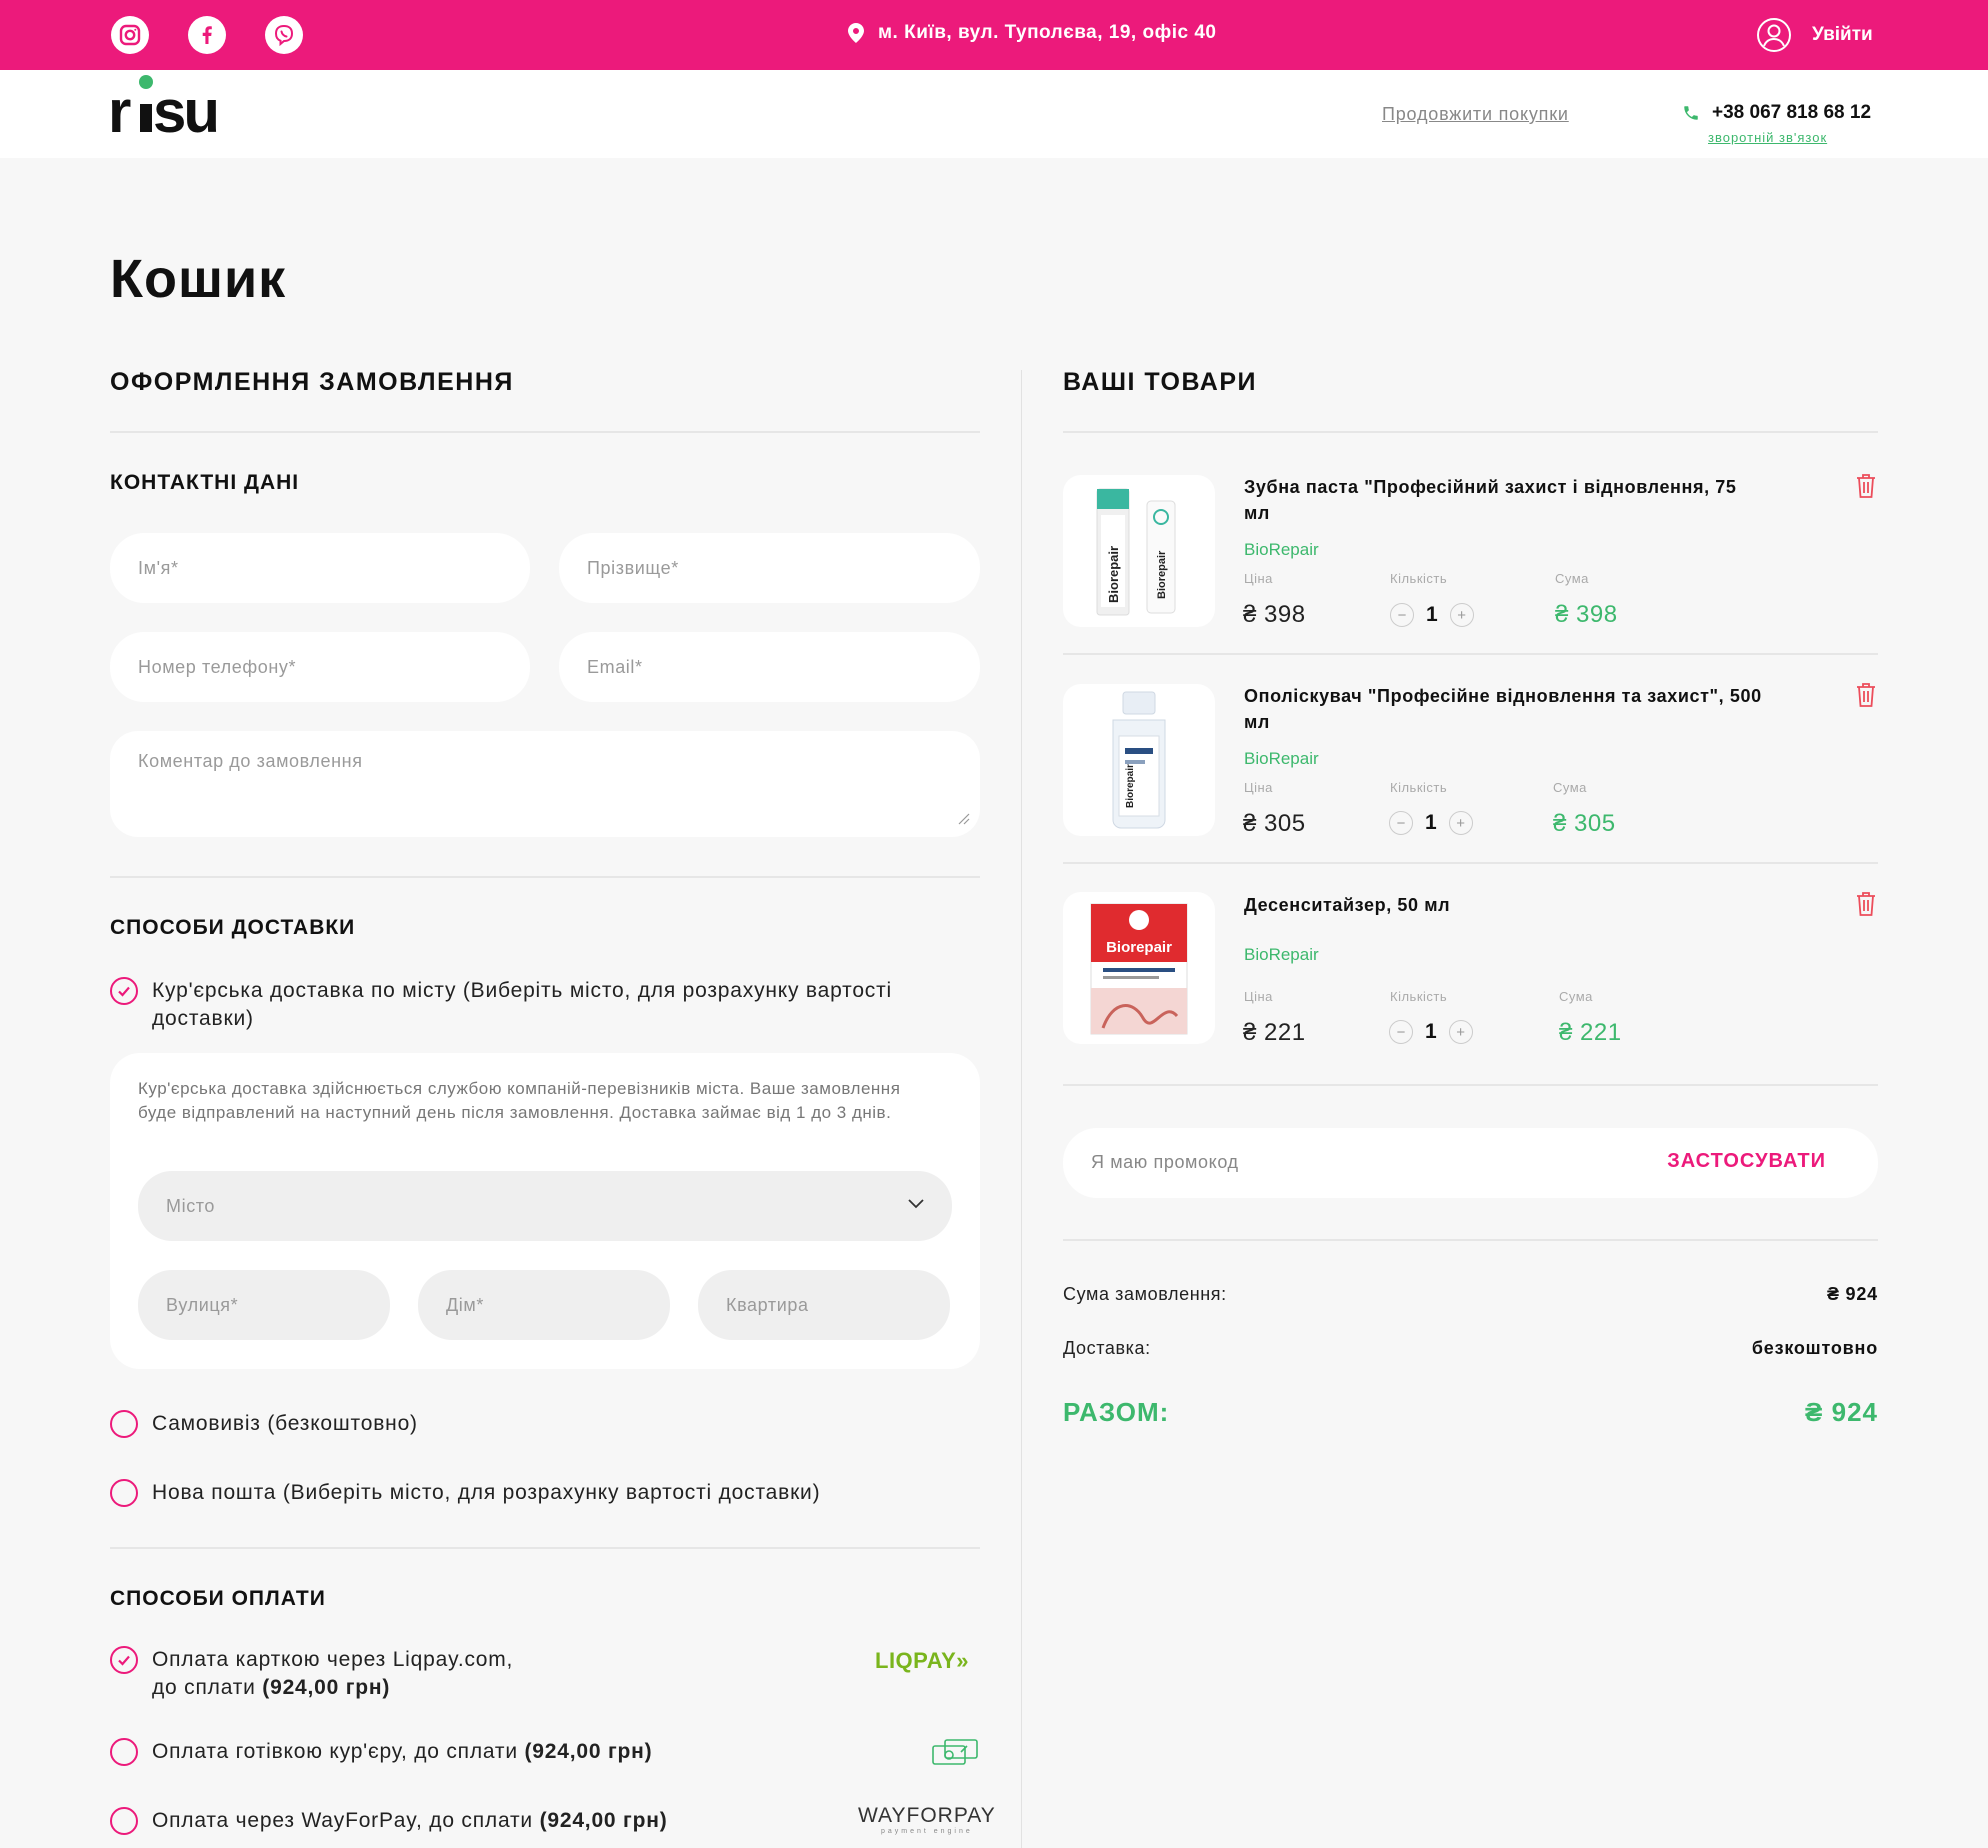  What do you see at coordinates (1470, 1348) in the screenshot?
I see `delivery-row: Доставка: безкоштовно` at bounding box center [1470, 1348].